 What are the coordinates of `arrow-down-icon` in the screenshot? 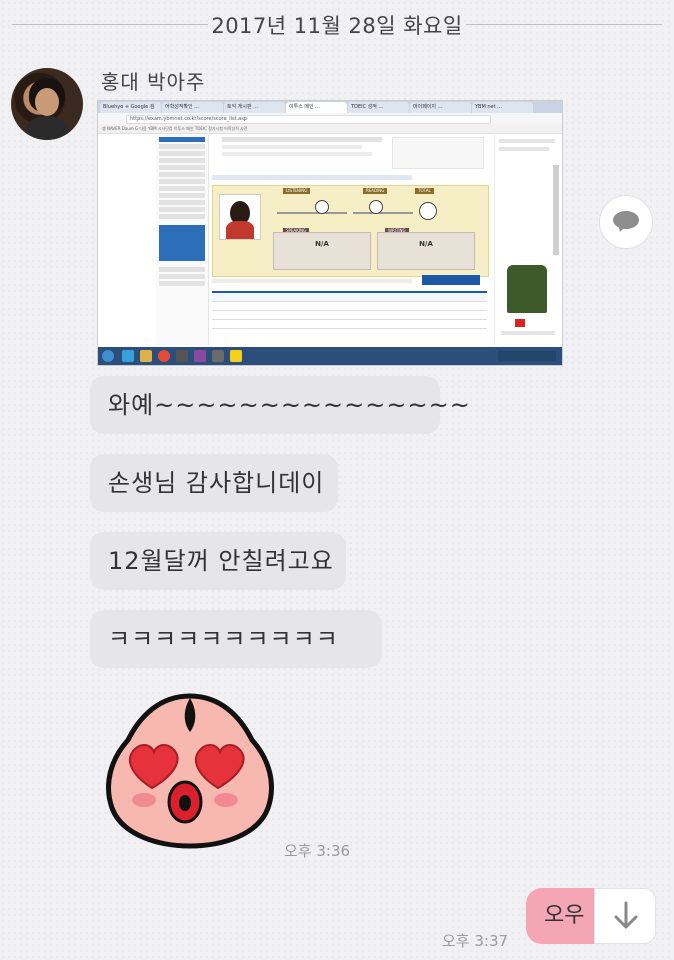 It's located at (626, 915).